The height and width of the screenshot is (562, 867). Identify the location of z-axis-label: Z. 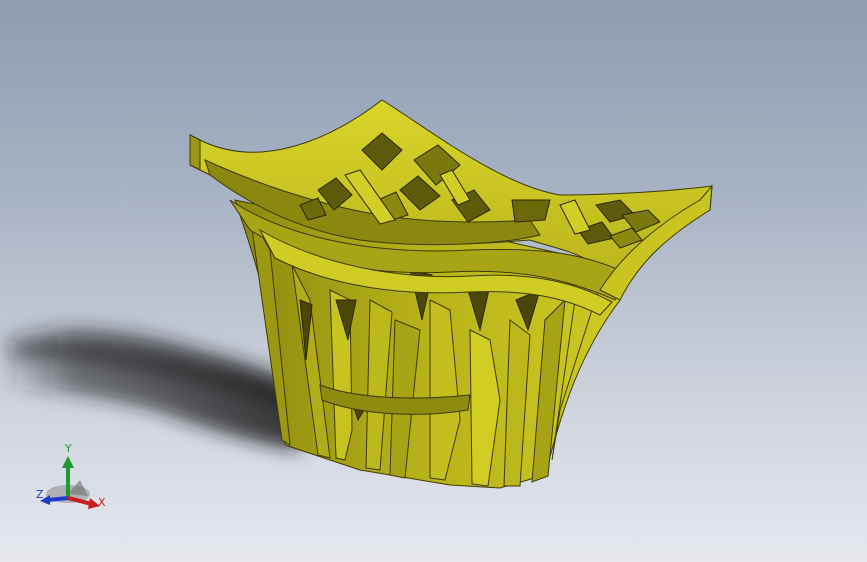
(40, 494).